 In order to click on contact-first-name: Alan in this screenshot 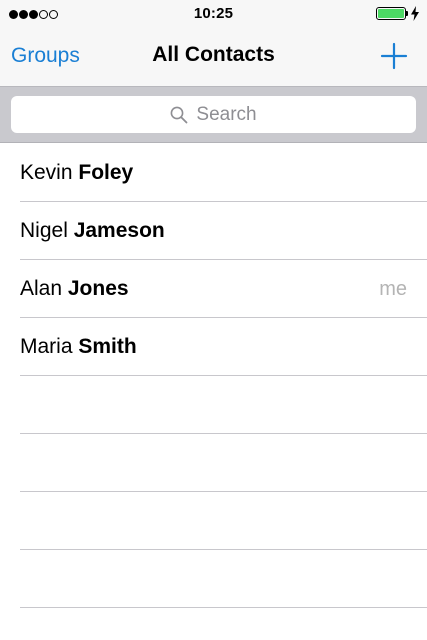, I will do `click(41, 288)`.